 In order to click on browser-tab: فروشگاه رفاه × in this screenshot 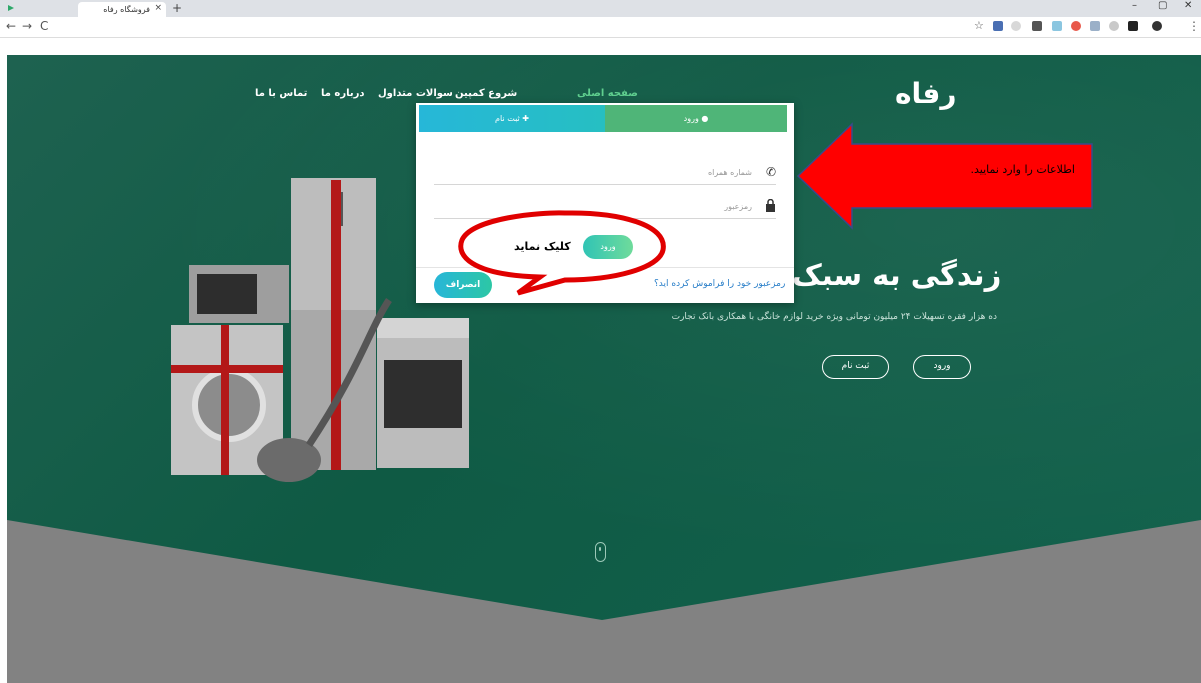, I will do `click(122, 9)`.